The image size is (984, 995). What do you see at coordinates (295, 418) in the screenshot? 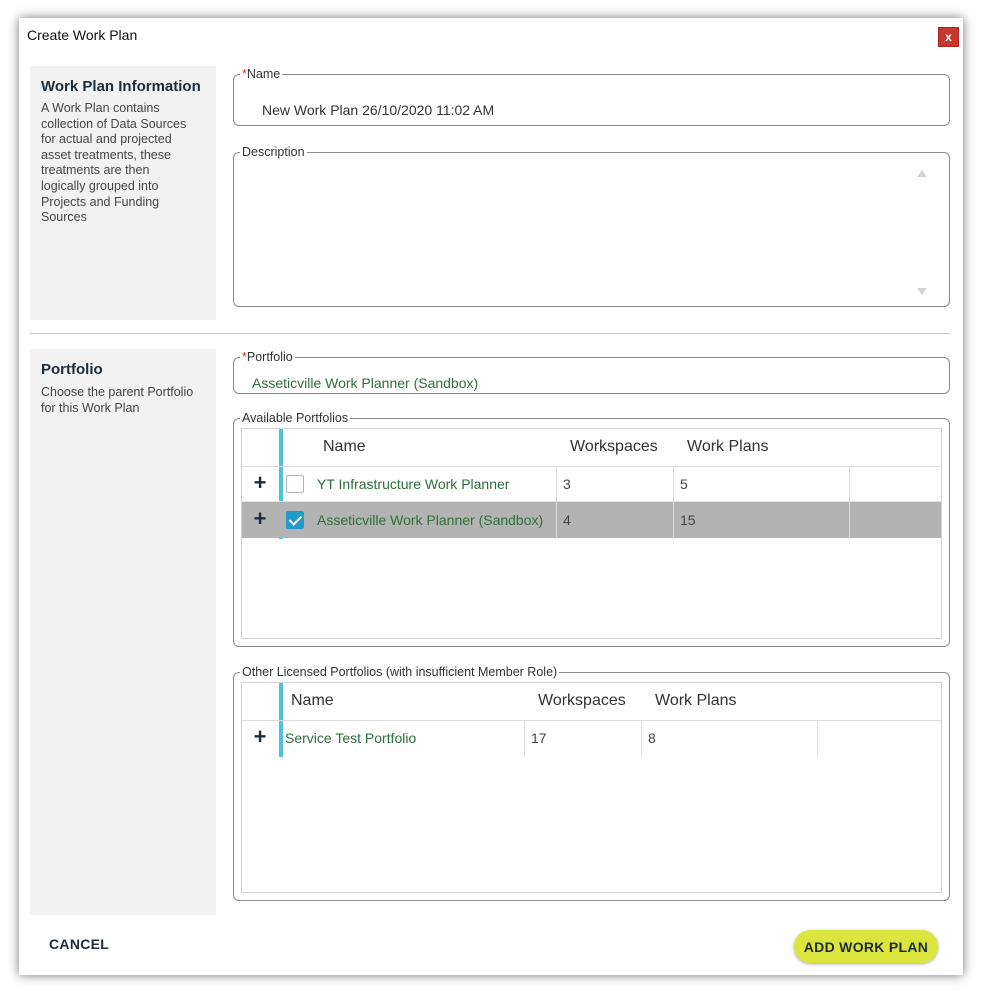
I see `available-portfolios-label: Available Portfolios` at bounding box center [295, 418].